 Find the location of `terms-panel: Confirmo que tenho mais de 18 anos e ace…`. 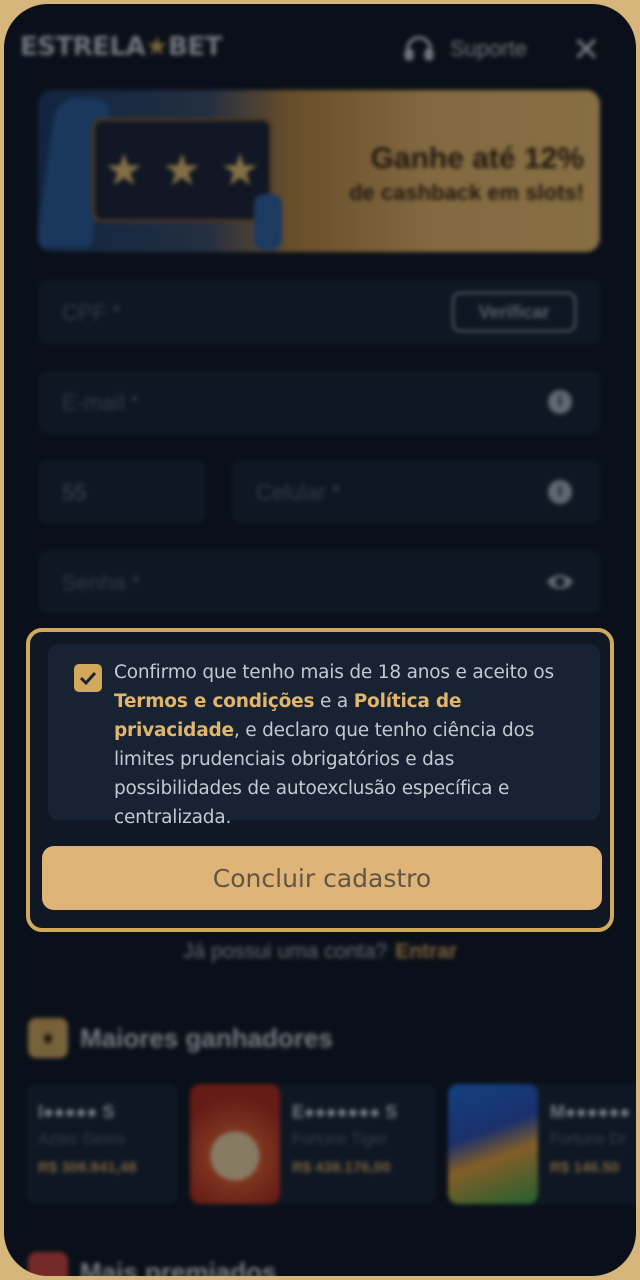

terms-panel: Confirmo que tenho mais de 18 anos e ace… is located at coordinates (324, 736).